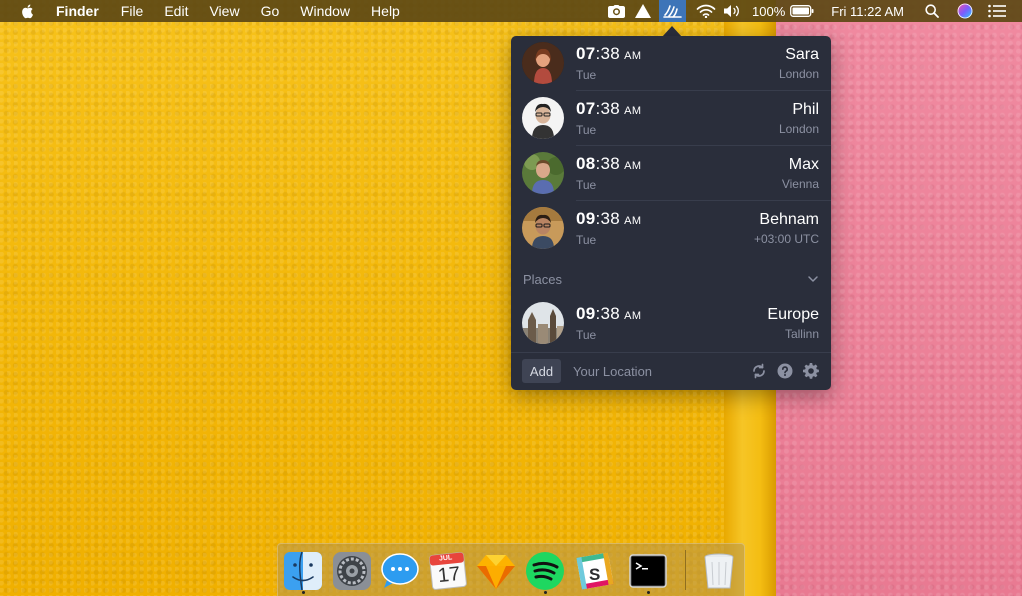 The height and width of the screenshot is (596, 1022). Describe the element at coordinates (965, 11) in the screenshot. I see `siri-icon` at that location.